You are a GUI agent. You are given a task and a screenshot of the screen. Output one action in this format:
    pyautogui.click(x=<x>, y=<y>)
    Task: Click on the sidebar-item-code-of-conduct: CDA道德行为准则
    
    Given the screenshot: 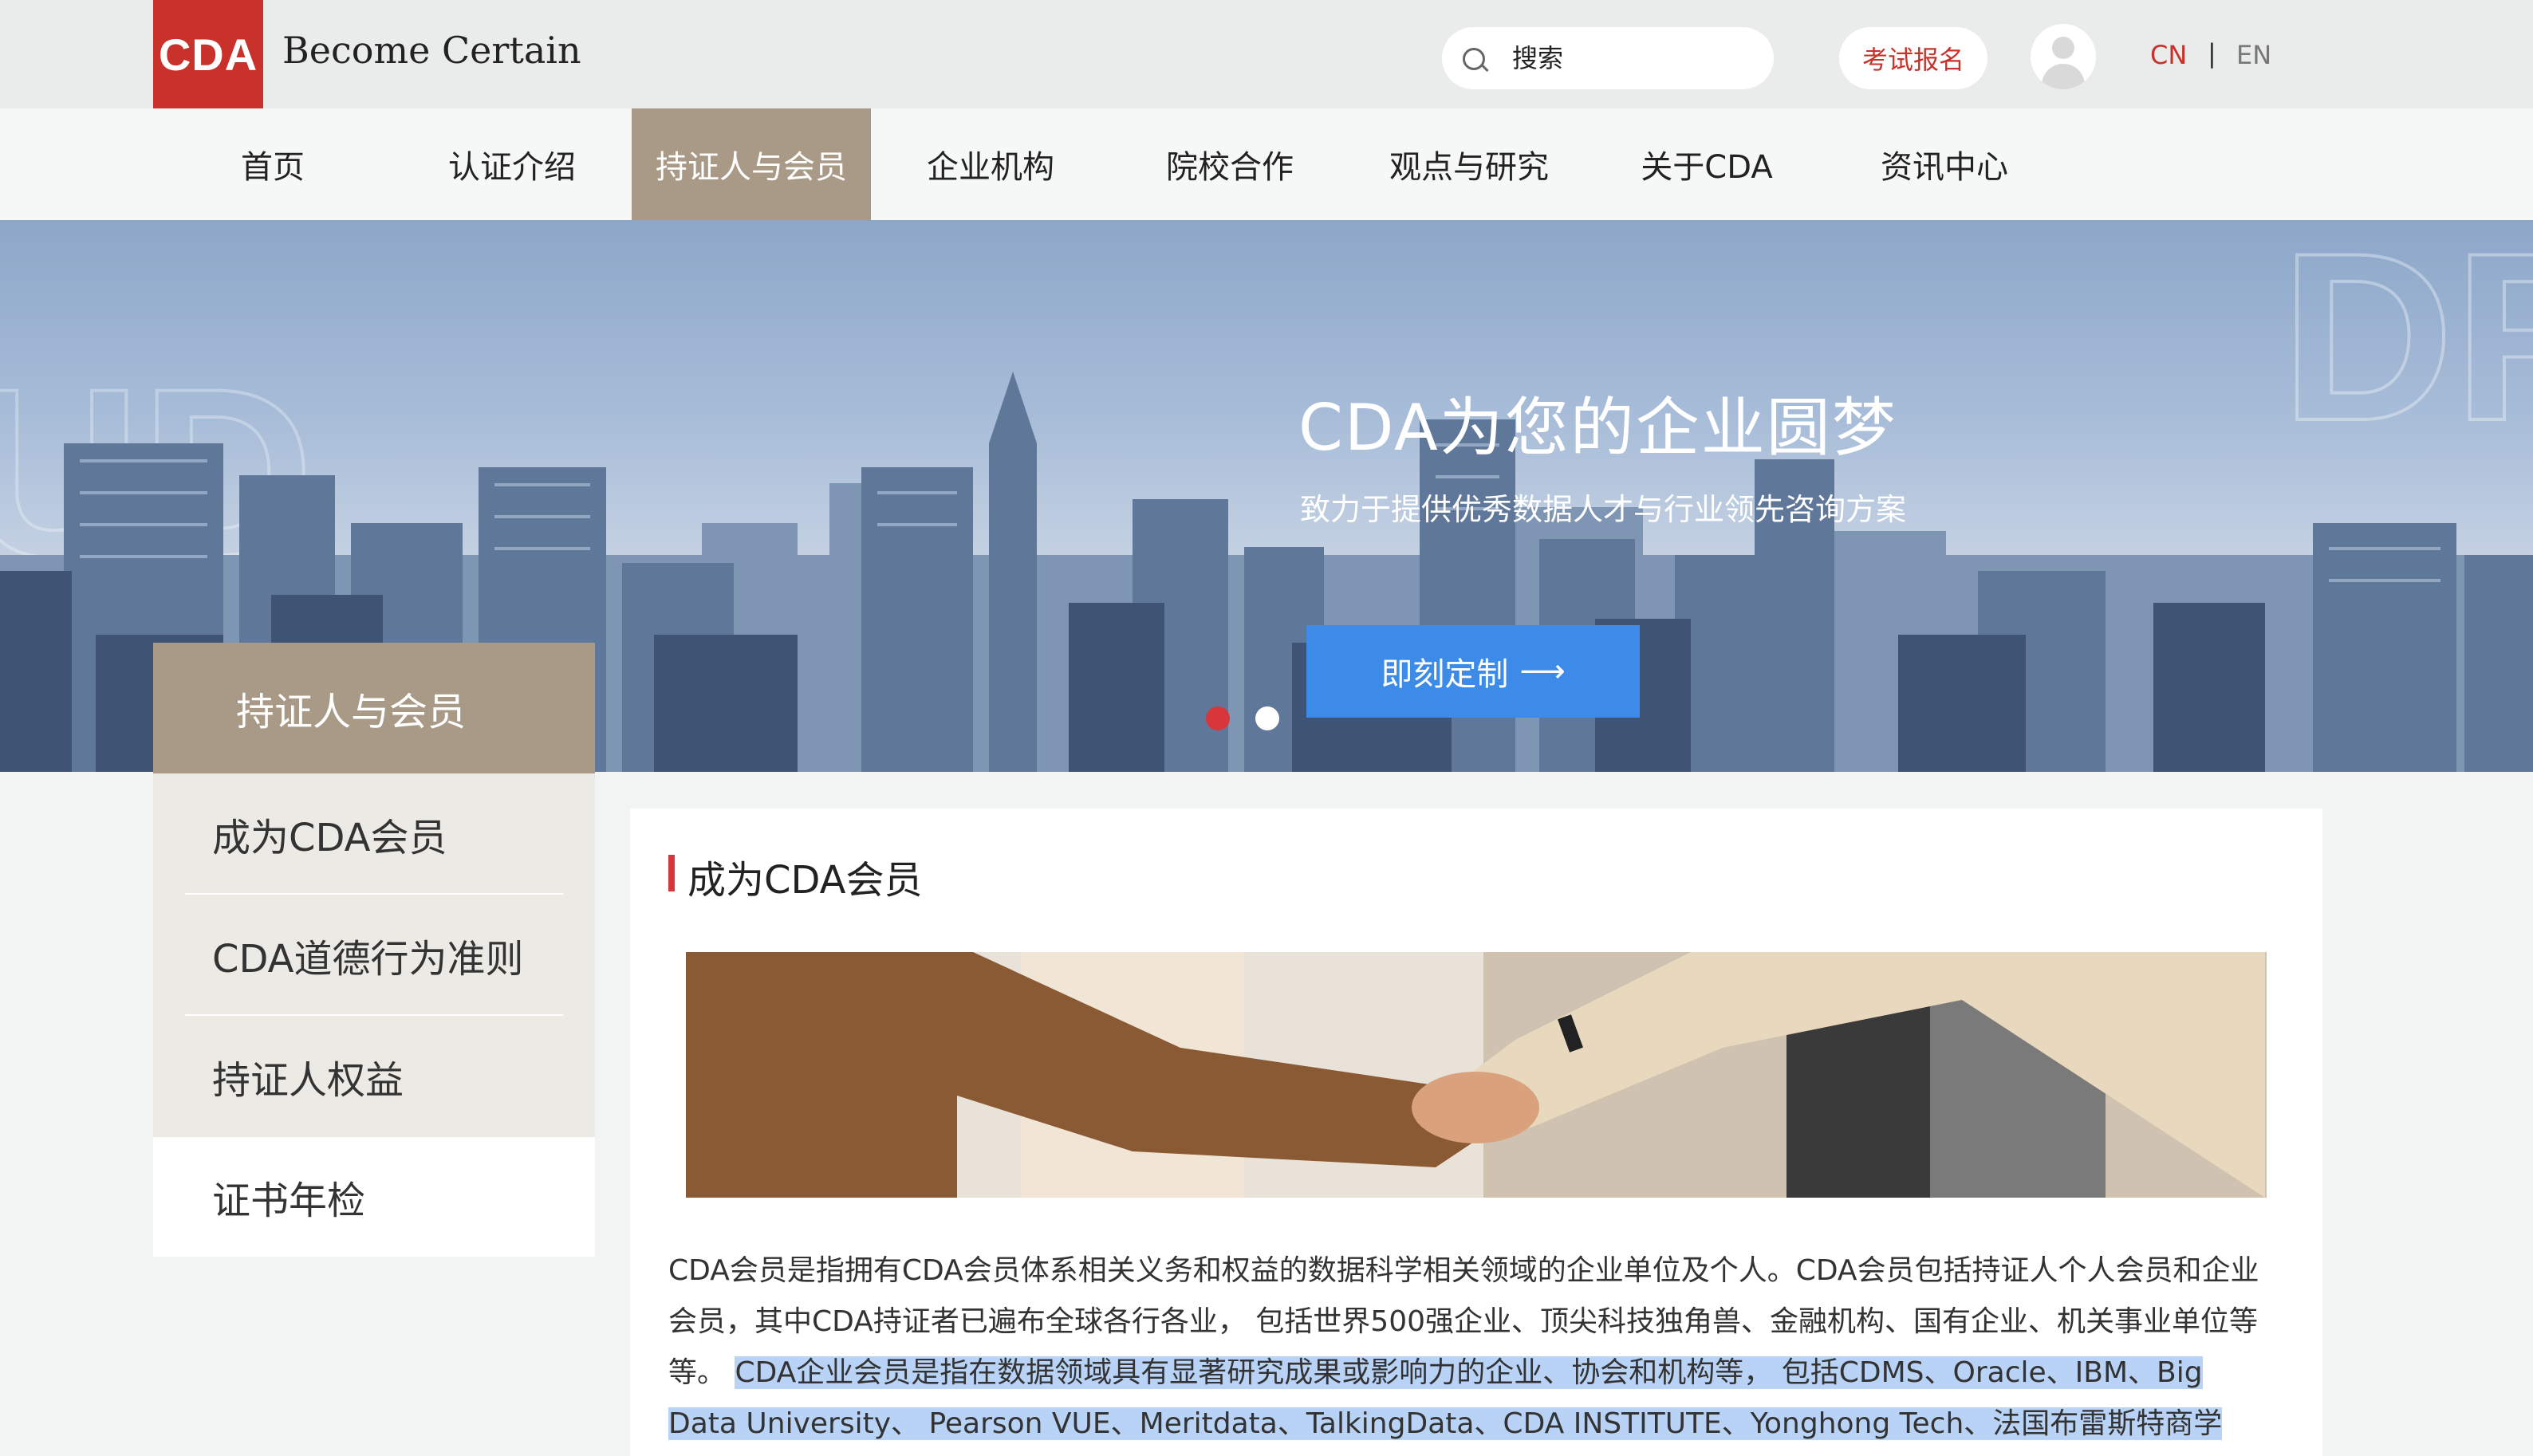 What is the action you would take?
    pyautogui.click(x=374, y=955)
    